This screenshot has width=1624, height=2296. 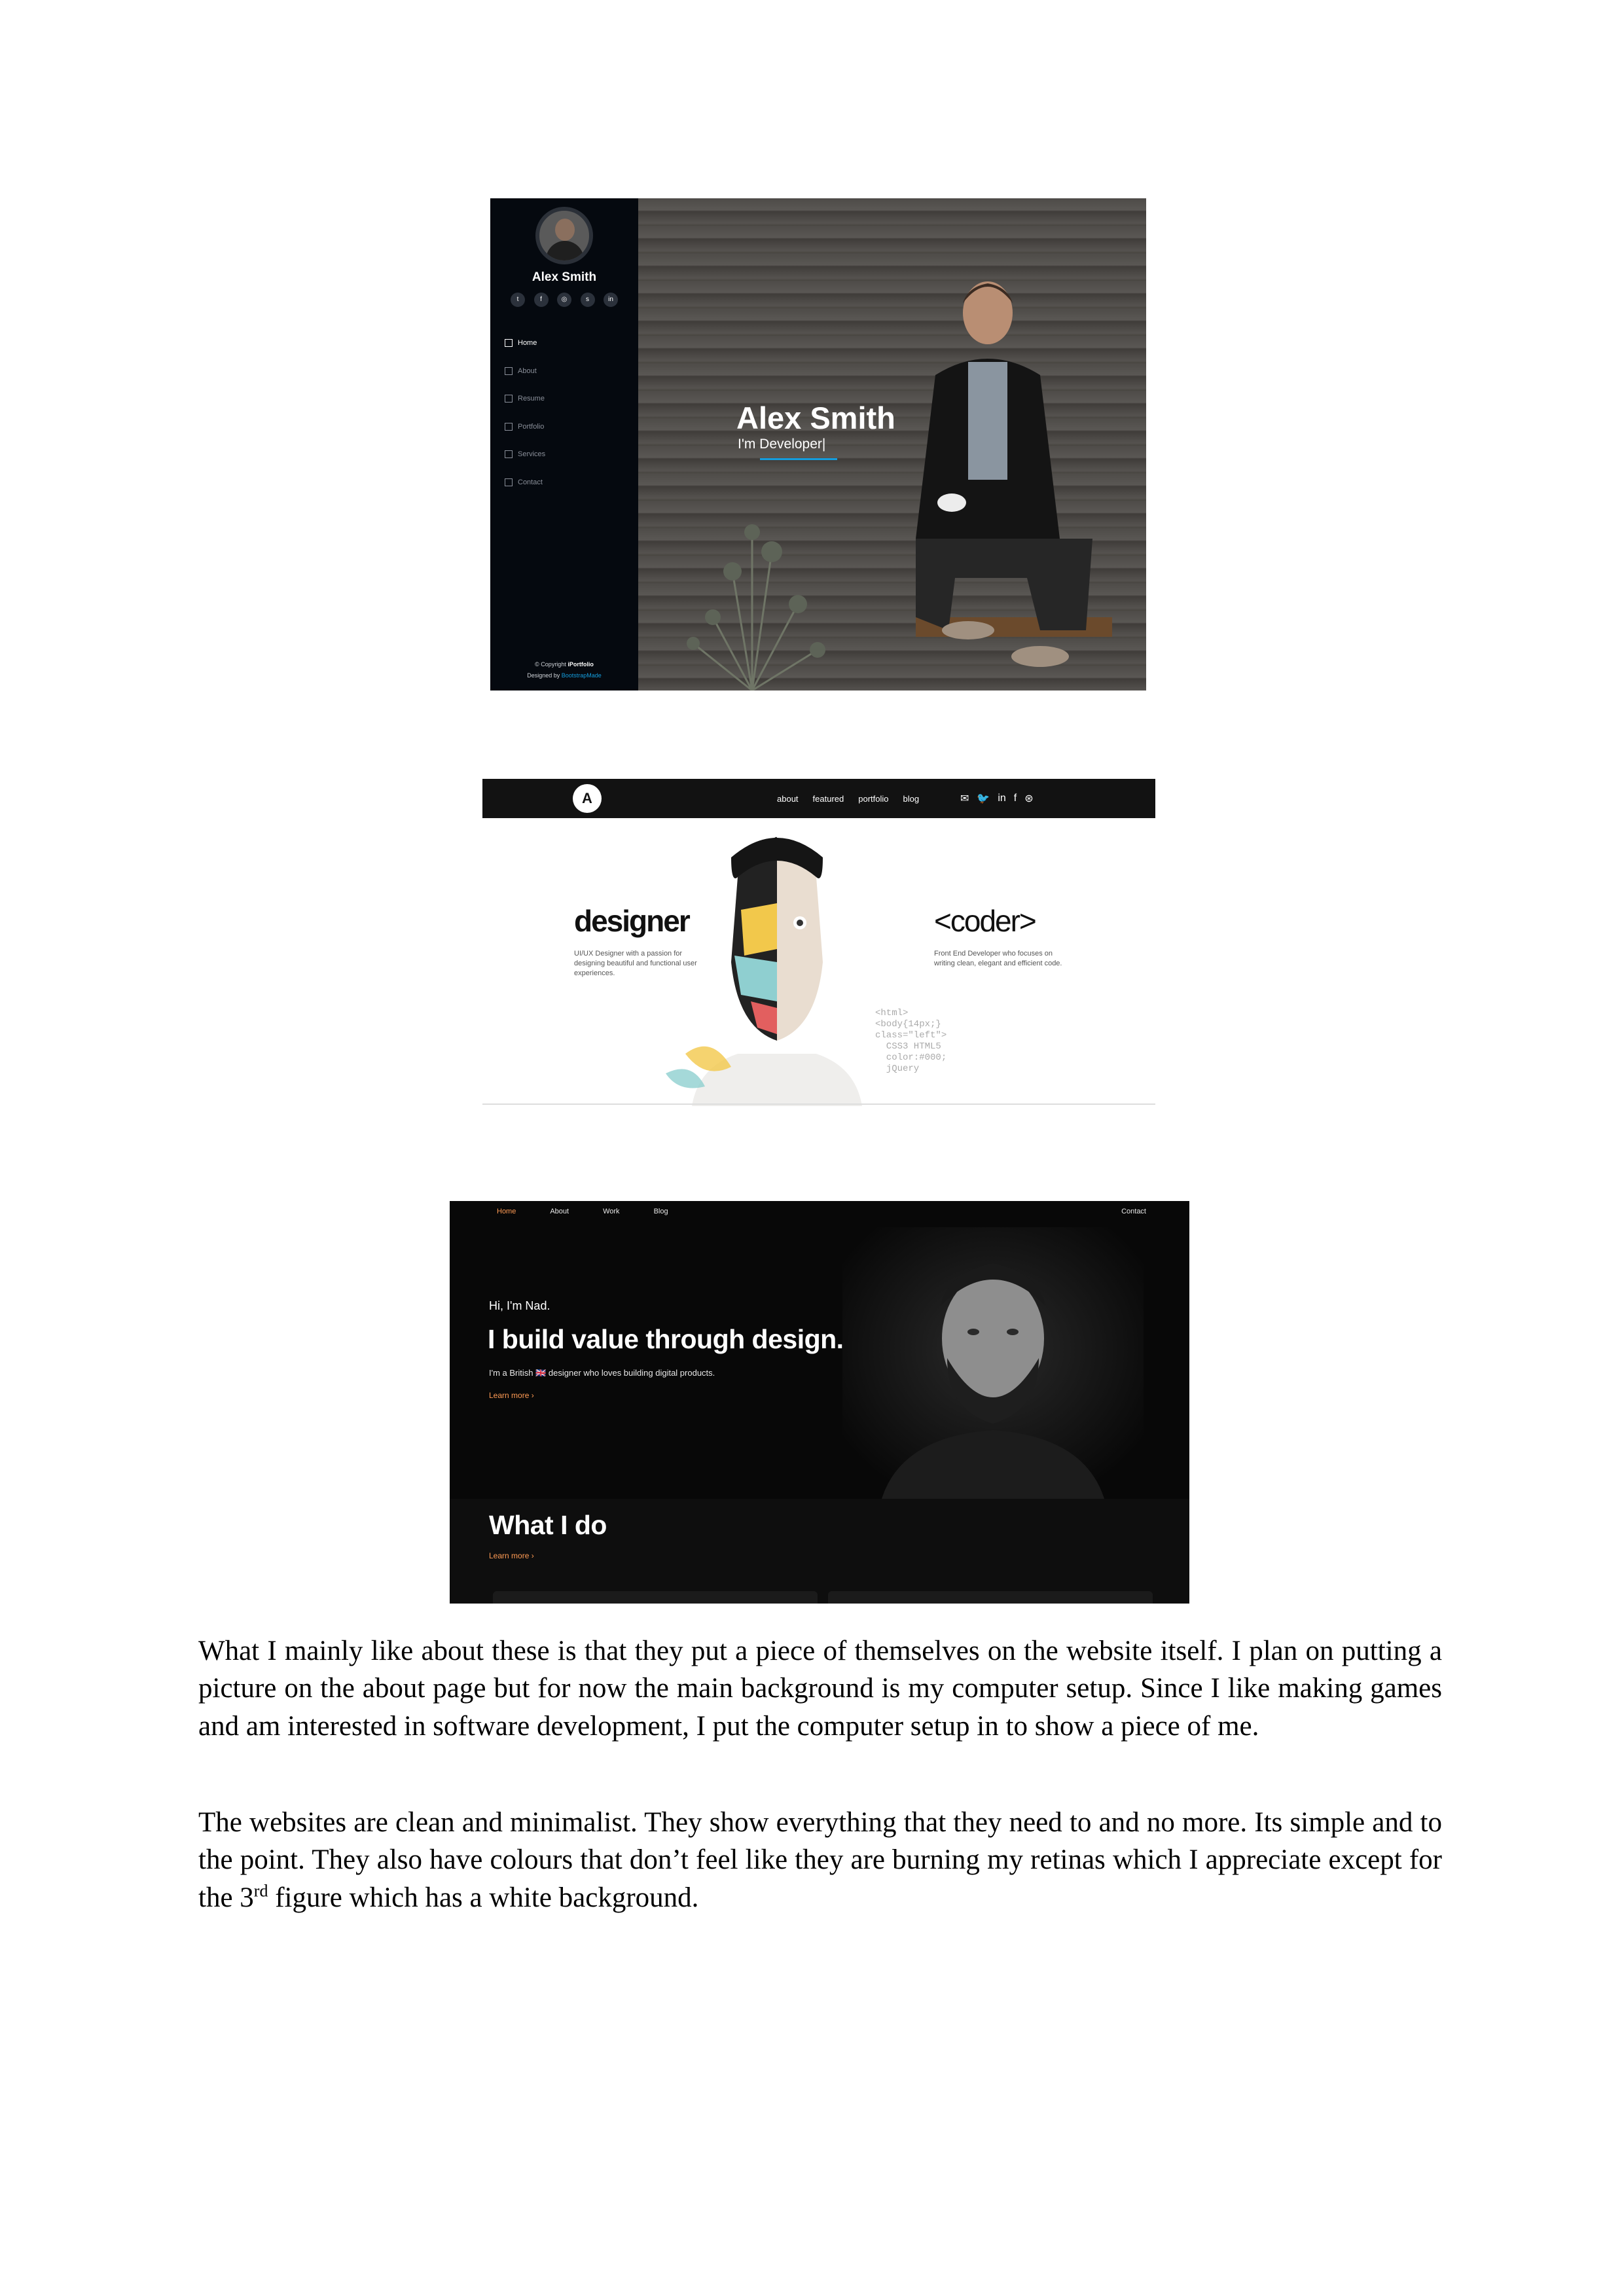 What do you see at coordinates (564, 235) in the screenshot?
I see `avatar` at bounding box center [564, 235].